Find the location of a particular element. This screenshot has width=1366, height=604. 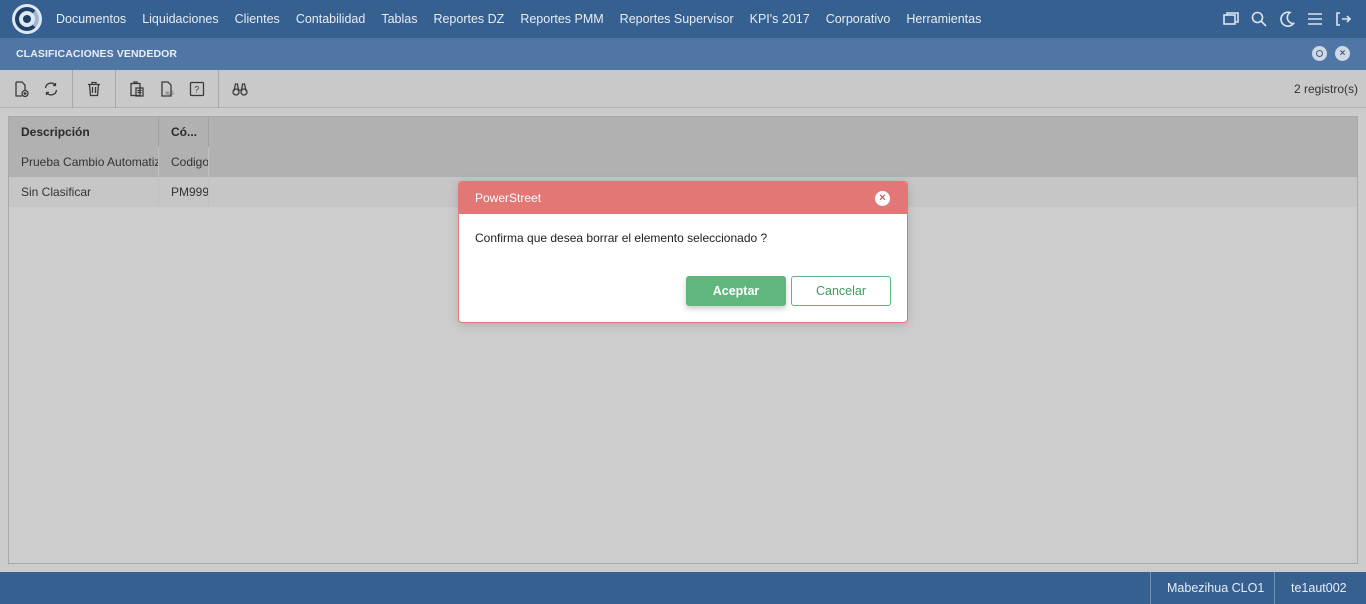

menu-liquidaciones: Liquidaciones is located at coordinates (180, 19).